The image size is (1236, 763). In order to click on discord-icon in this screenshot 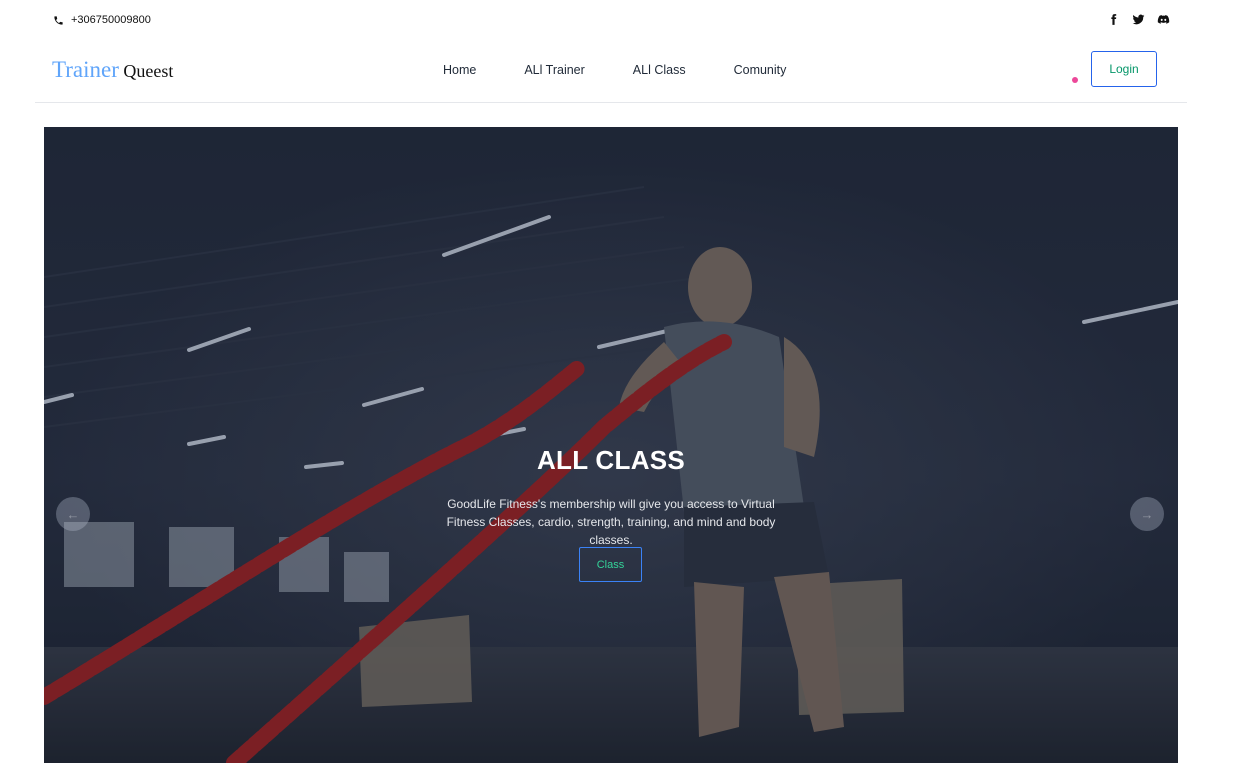, I will do `click(1163, 19)`.